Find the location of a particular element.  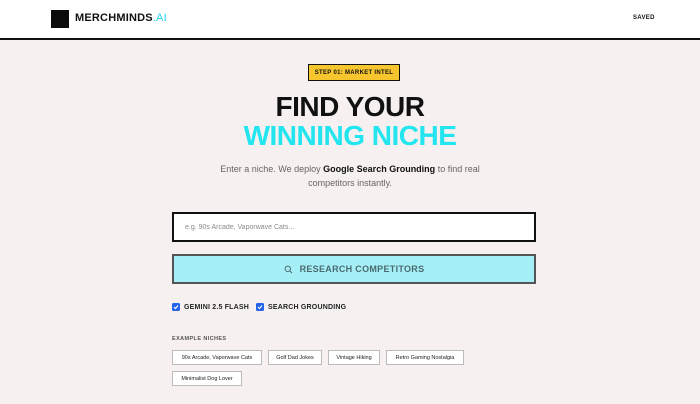

example-niche-chip: Minimalist Dog Lover is located at coordinates (207, 378).